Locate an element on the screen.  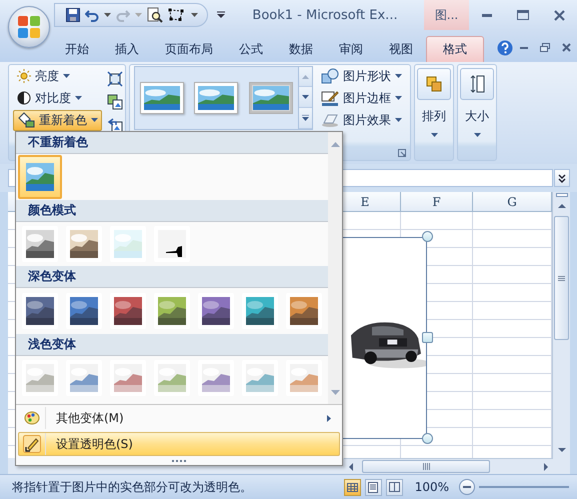
print-preview-button is located at coordinates (155, 15).